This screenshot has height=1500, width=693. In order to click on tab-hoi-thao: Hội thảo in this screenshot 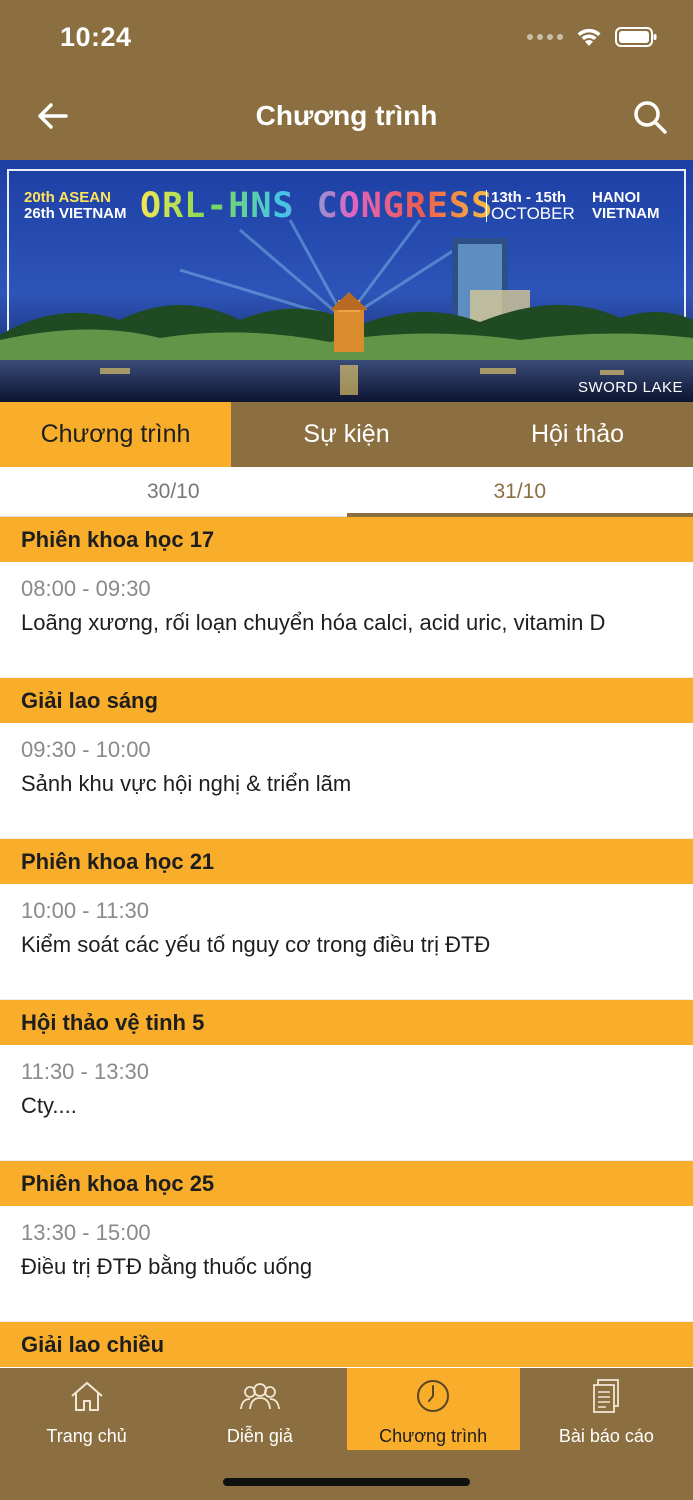, I will do `click(577, 434)`.